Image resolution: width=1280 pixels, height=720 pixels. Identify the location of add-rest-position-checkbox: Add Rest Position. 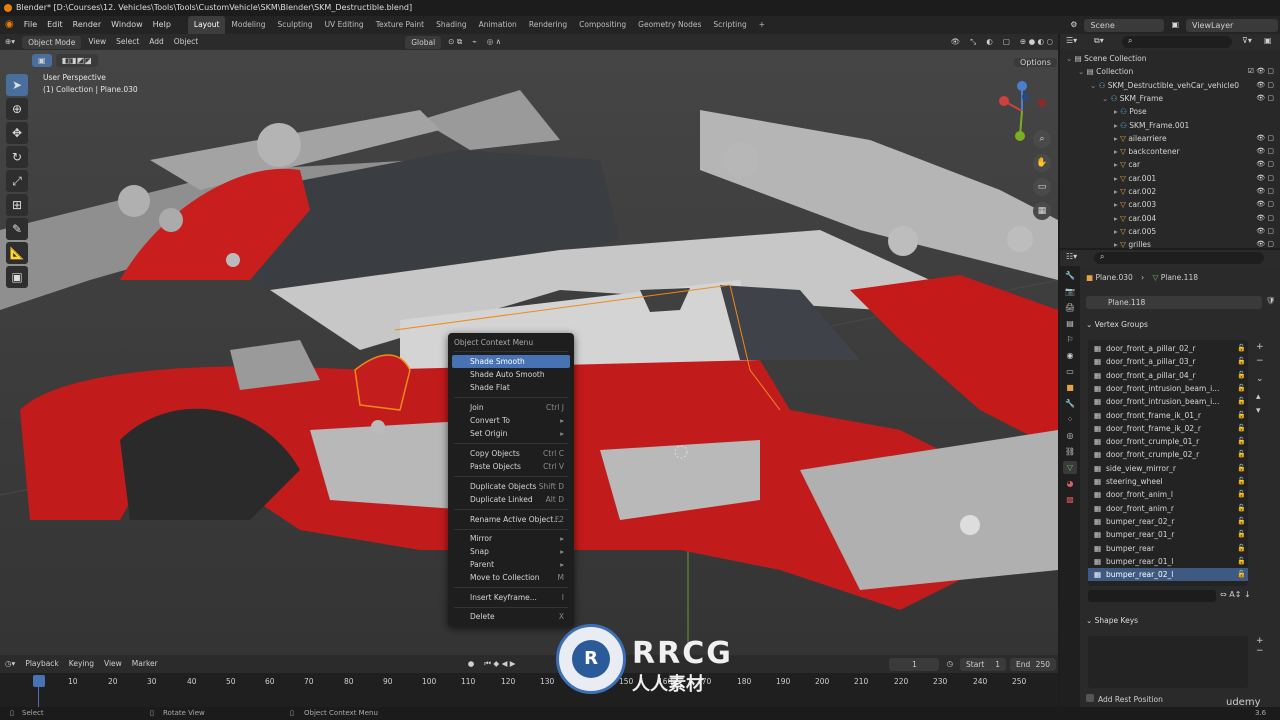
(1124, 699).